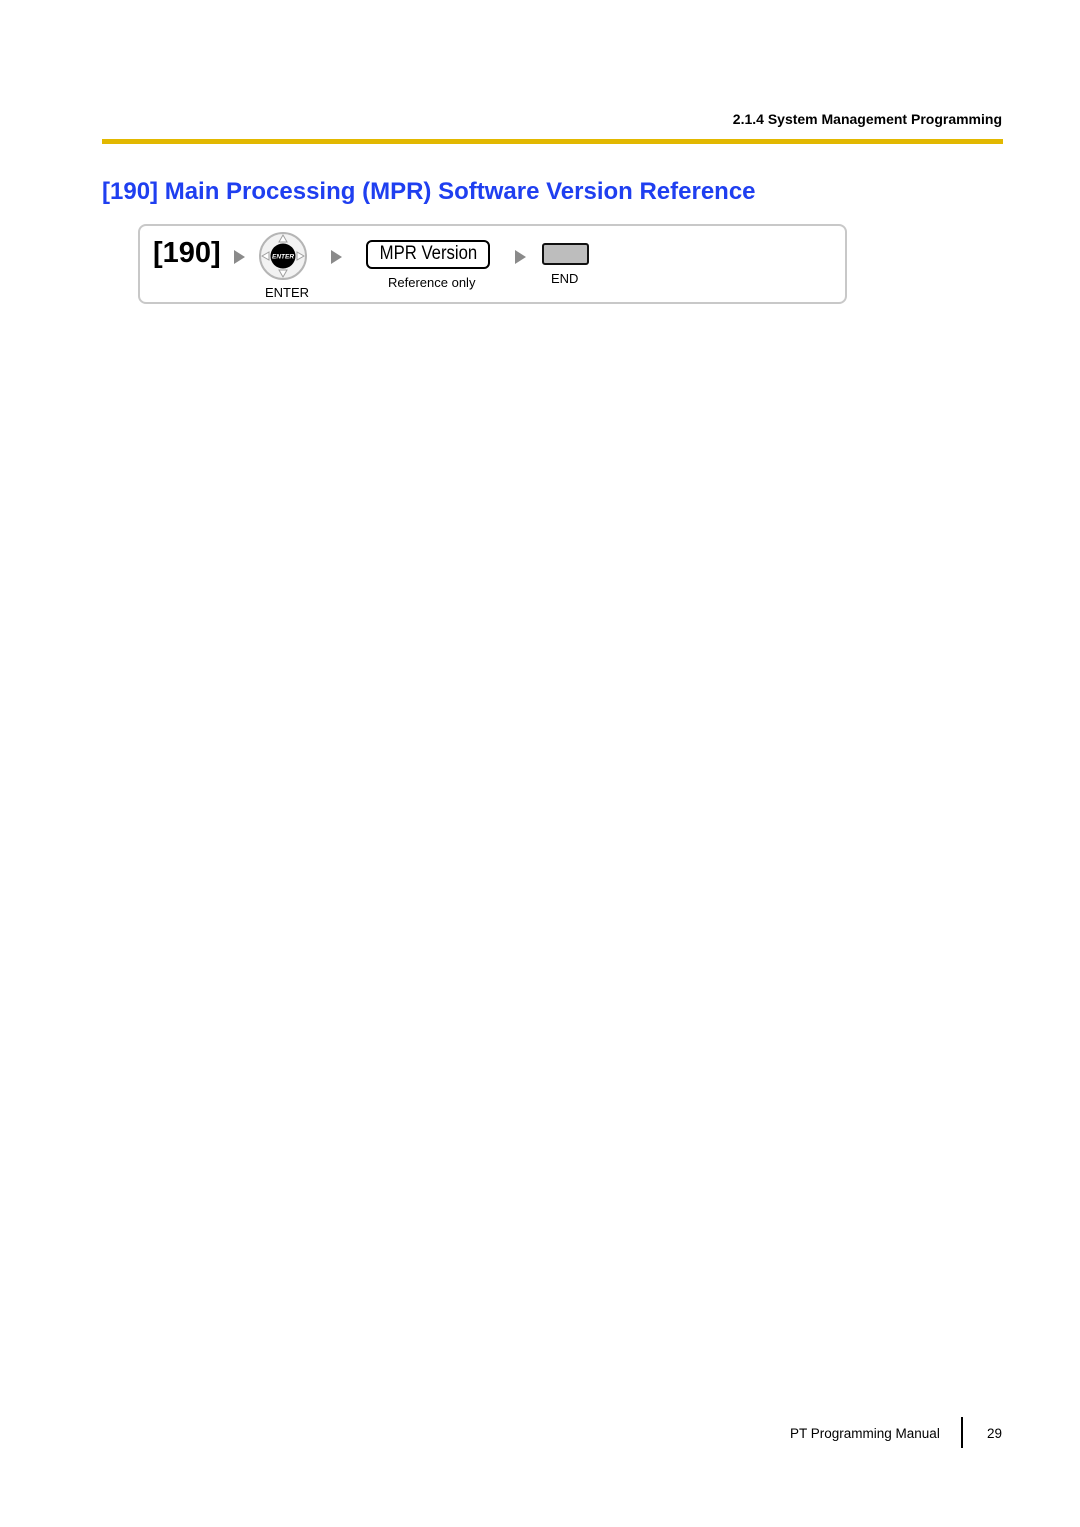  What do you see at coordinates (187, 253) in the screenshot?
I see `program-number: [190]` at bounding box center [187, 253].